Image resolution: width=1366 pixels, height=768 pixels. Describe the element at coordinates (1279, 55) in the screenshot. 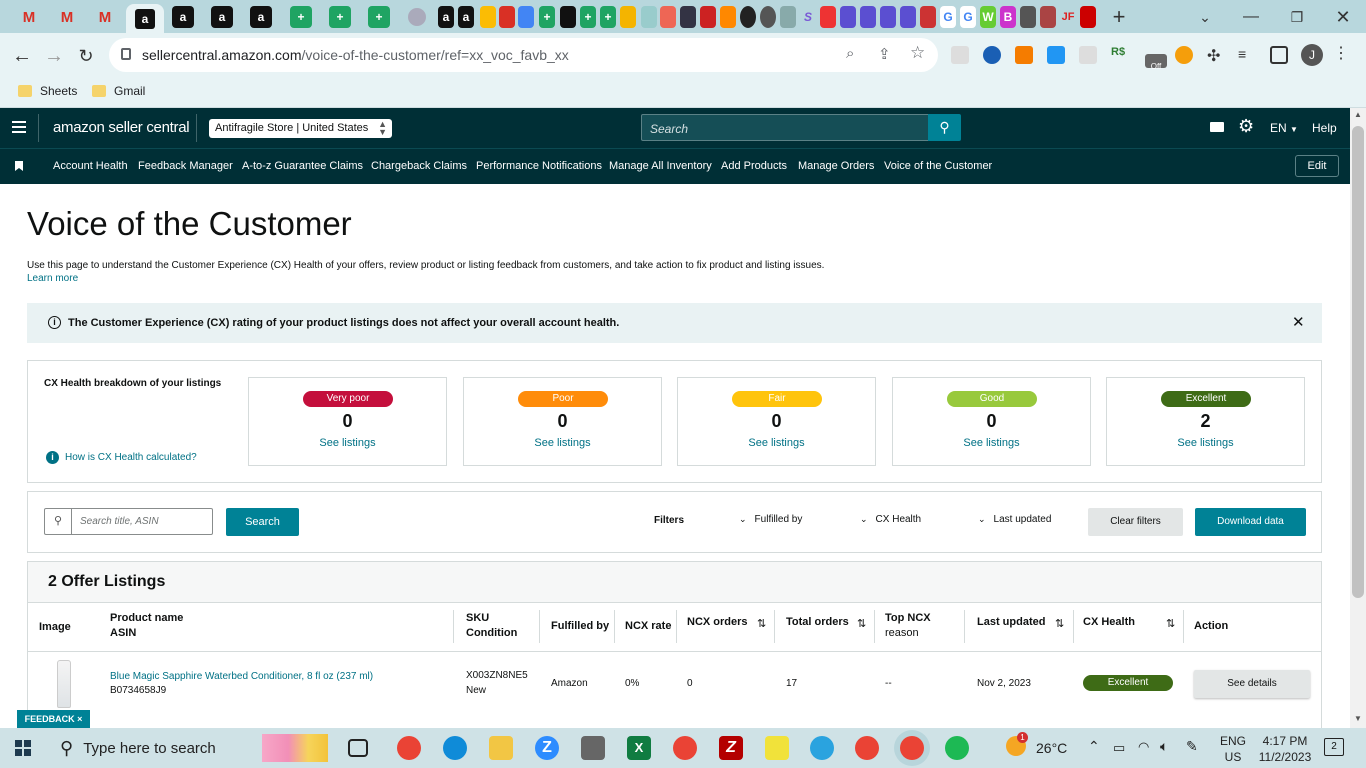

I see `side-panel-icon` at that location.